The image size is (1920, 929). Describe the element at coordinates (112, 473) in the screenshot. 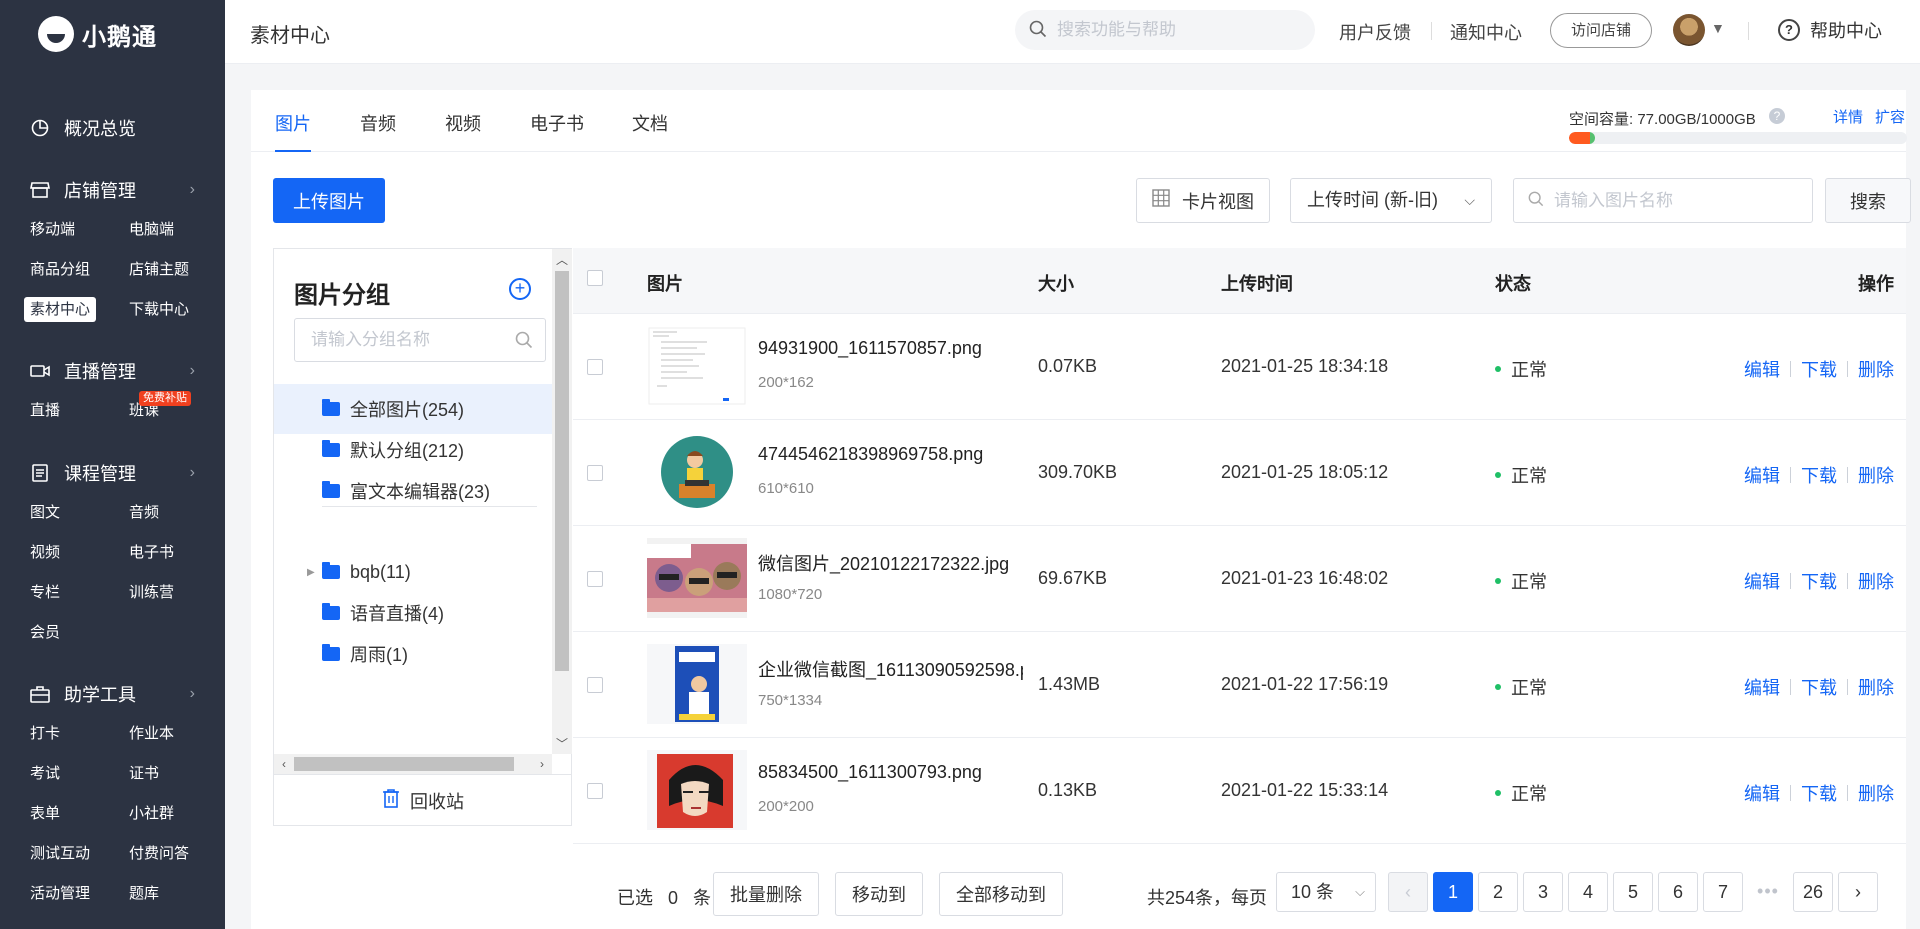

I see `nav-course-management: 课程管理 ›` at that location.